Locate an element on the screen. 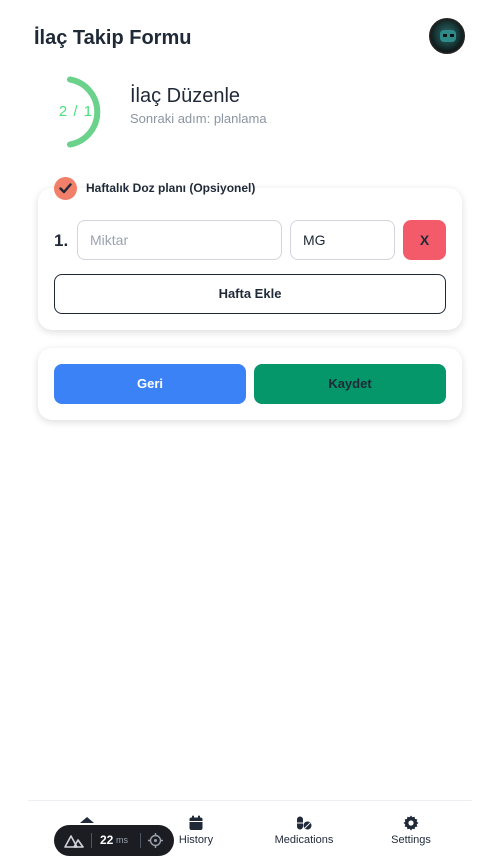  nav-label-medications: Medications is located at coordinates (304, 840).